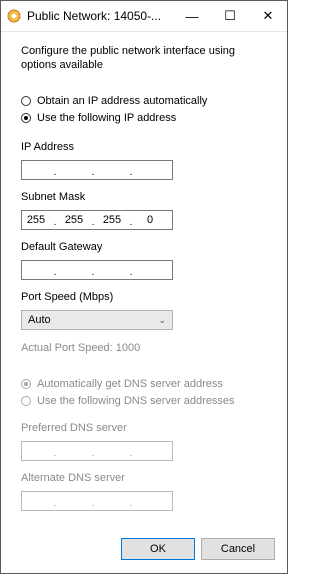 The image size is (320, 574). What do you see at coordinates (97, 220) in the screenshot?
I see `subnet-mask-field: 255. 255. 255. 0` at bounding box center [97, 220].